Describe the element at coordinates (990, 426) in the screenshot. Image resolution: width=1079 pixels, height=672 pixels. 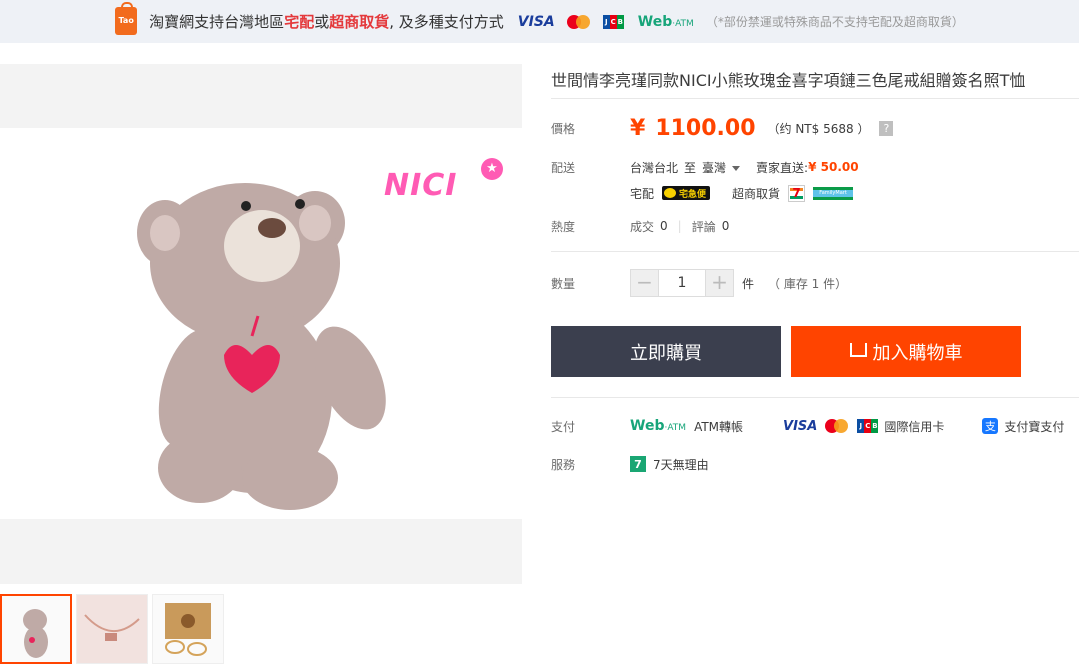
I see `alipay-icon: 支` at that location.